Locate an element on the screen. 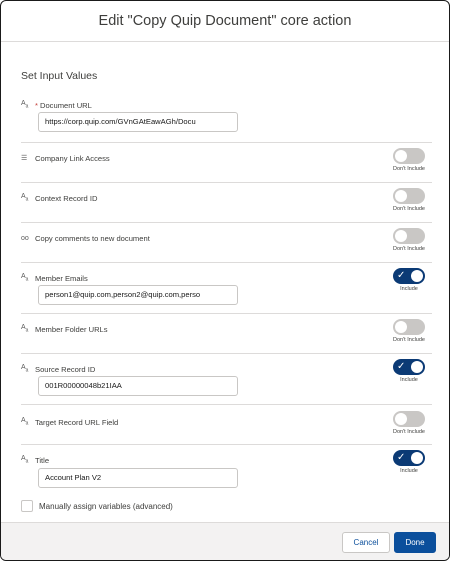 The height and width of the screenshot is (561, 450). boolean-type-icon: oo is located at coordinates (25, 238).